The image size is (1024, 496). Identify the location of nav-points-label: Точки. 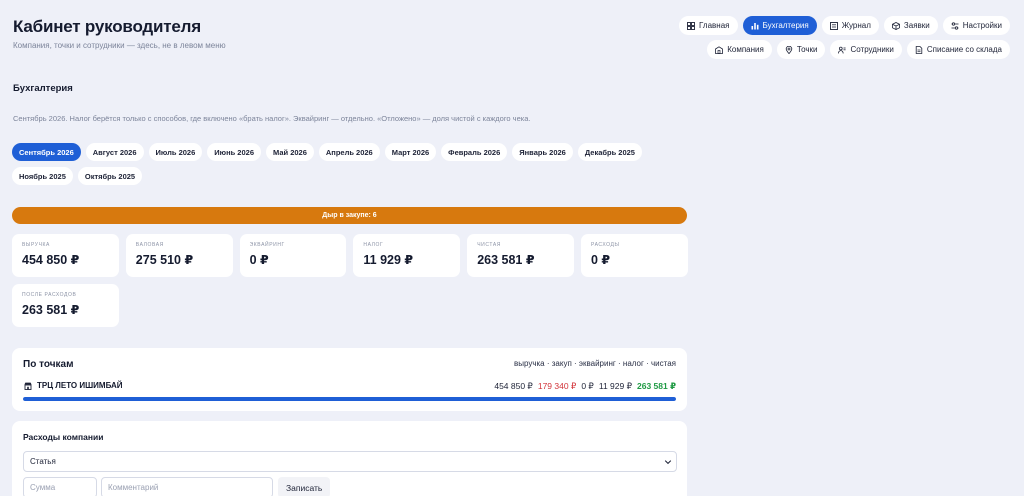
(807, 49).